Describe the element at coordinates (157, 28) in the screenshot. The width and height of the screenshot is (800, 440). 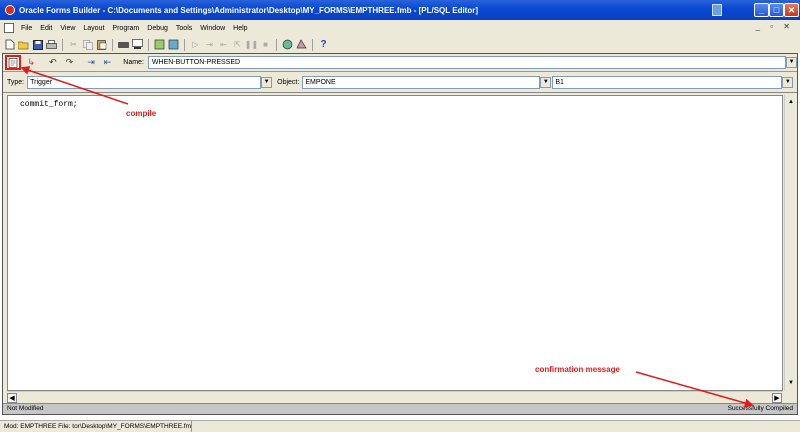
I see `menu-debug: Debug` at that location.